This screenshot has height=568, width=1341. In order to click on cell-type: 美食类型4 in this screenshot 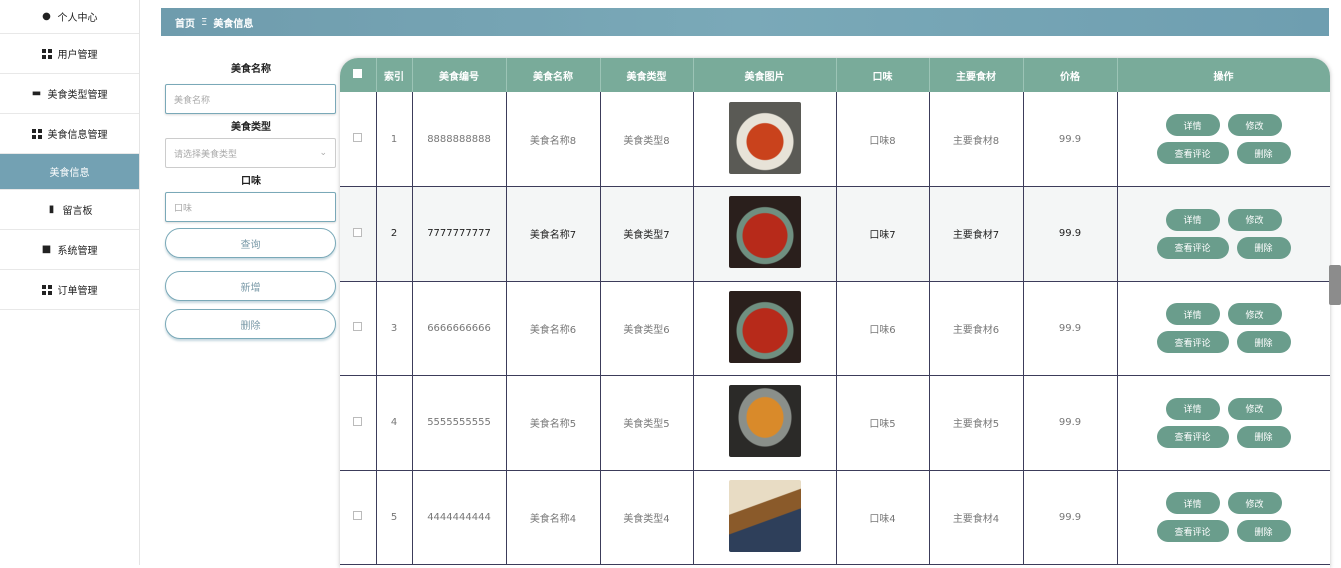, I will do `click(647, 517)`.